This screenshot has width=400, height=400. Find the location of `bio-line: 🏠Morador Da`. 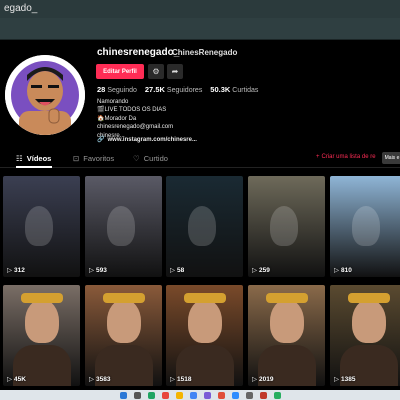

bio-line: 🏠Morador Da is located at coordinates (117, 118).